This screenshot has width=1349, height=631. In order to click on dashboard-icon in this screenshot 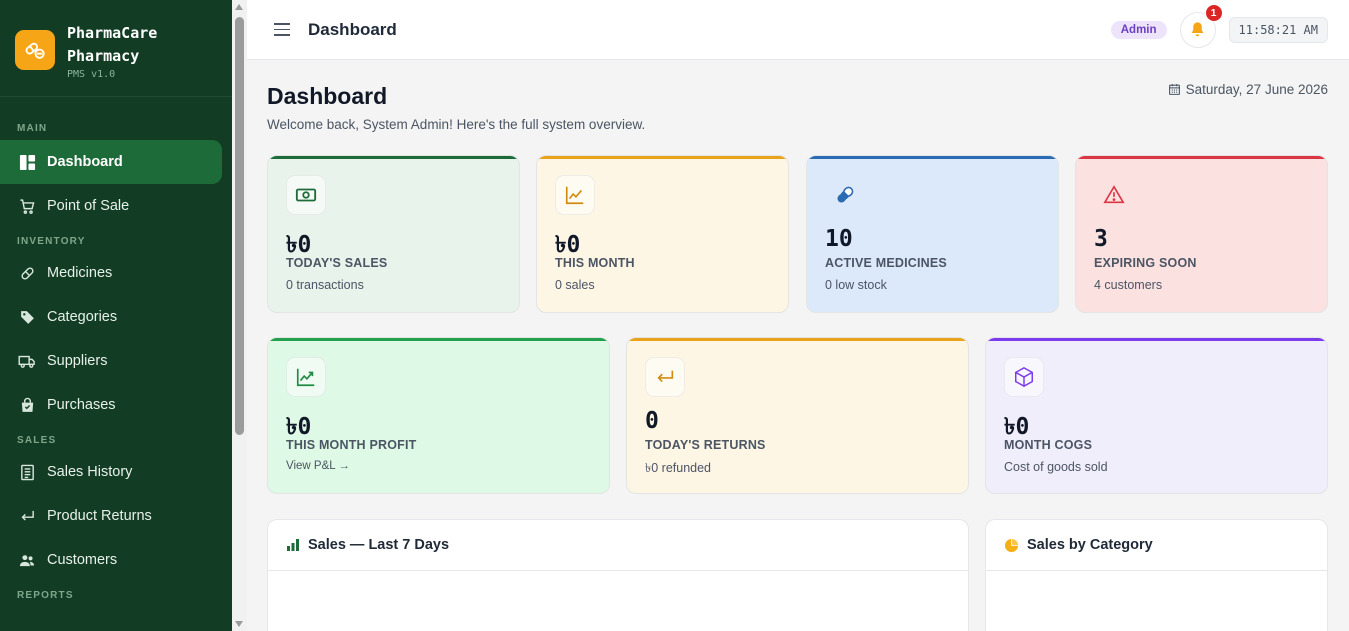, I will do `click(27, 162)`.